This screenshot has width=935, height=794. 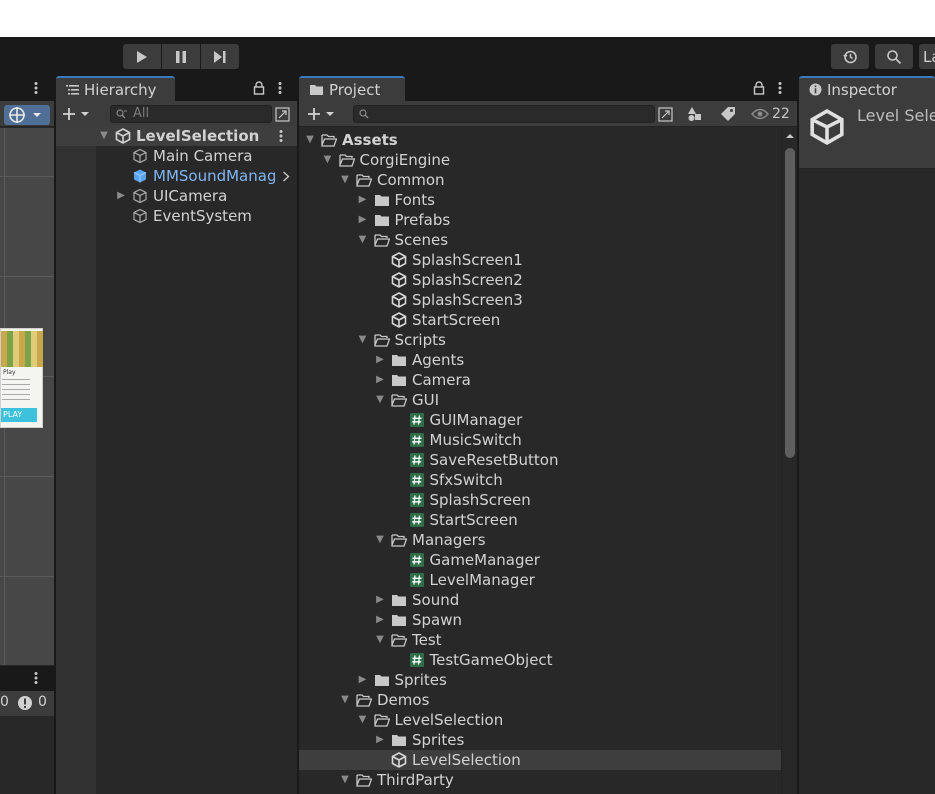 I want to click on project-item: GameManager, so click(x=540, y=560).